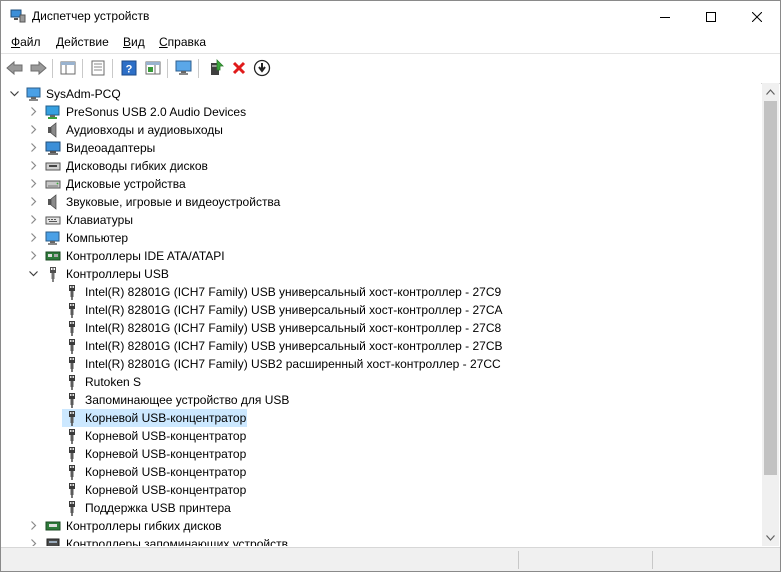  I want to click on computer-icon, so click(53, 238).